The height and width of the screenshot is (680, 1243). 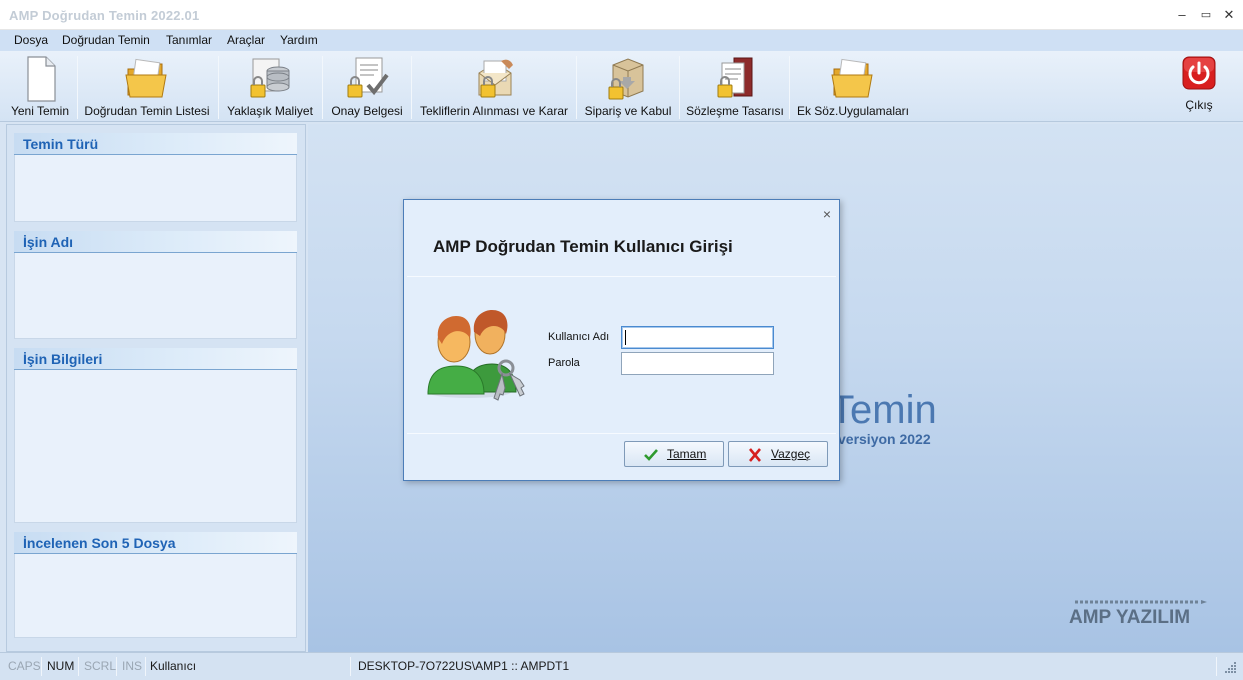 I want to click on maximize-button: ▭, so click(x=1206, y=15).